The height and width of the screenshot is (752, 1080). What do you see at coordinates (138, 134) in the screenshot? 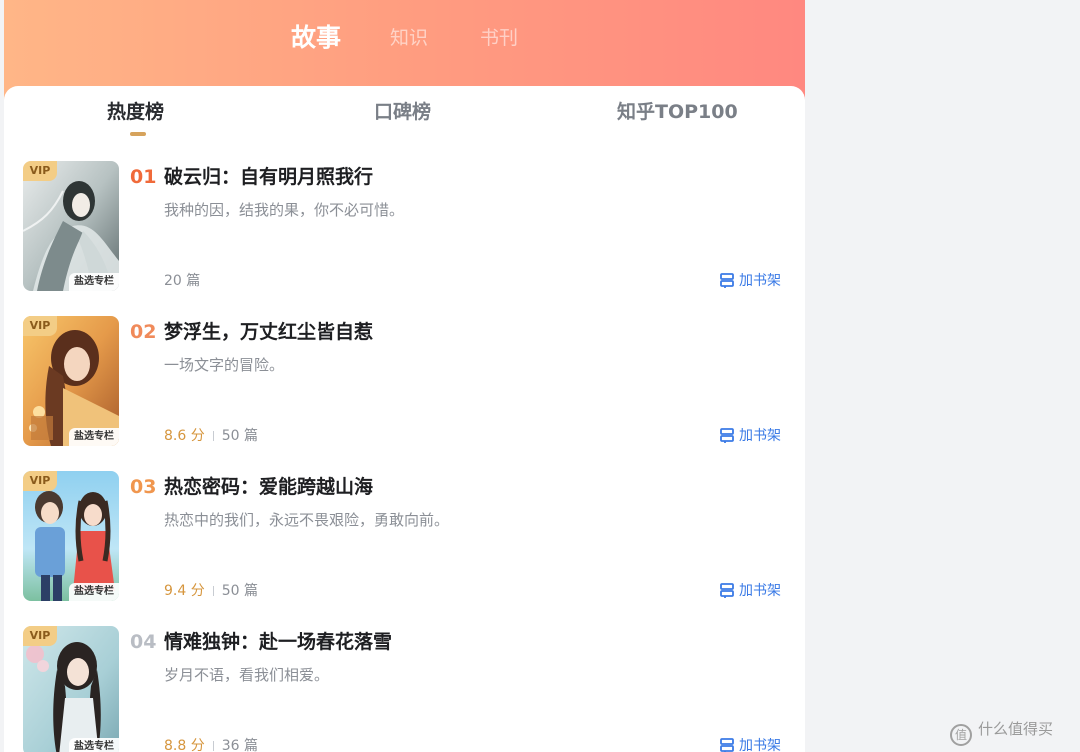
I see `active-tab-indicator` at bounding box center [138, 134].